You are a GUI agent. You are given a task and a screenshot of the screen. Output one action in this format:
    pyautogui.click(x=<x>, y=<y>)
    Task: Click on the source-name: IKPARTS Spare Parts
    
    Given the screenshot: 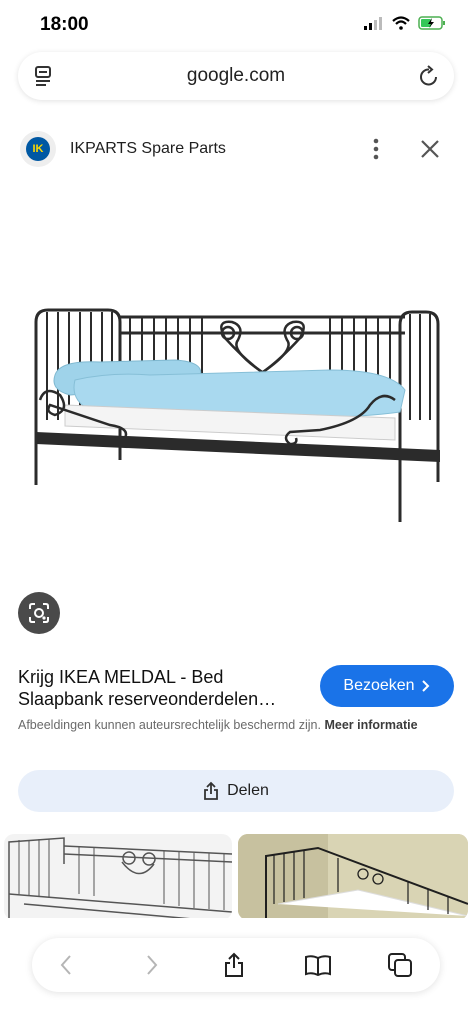 What is the action you would take?
    pyautogui.click(x=148, y=149)
    